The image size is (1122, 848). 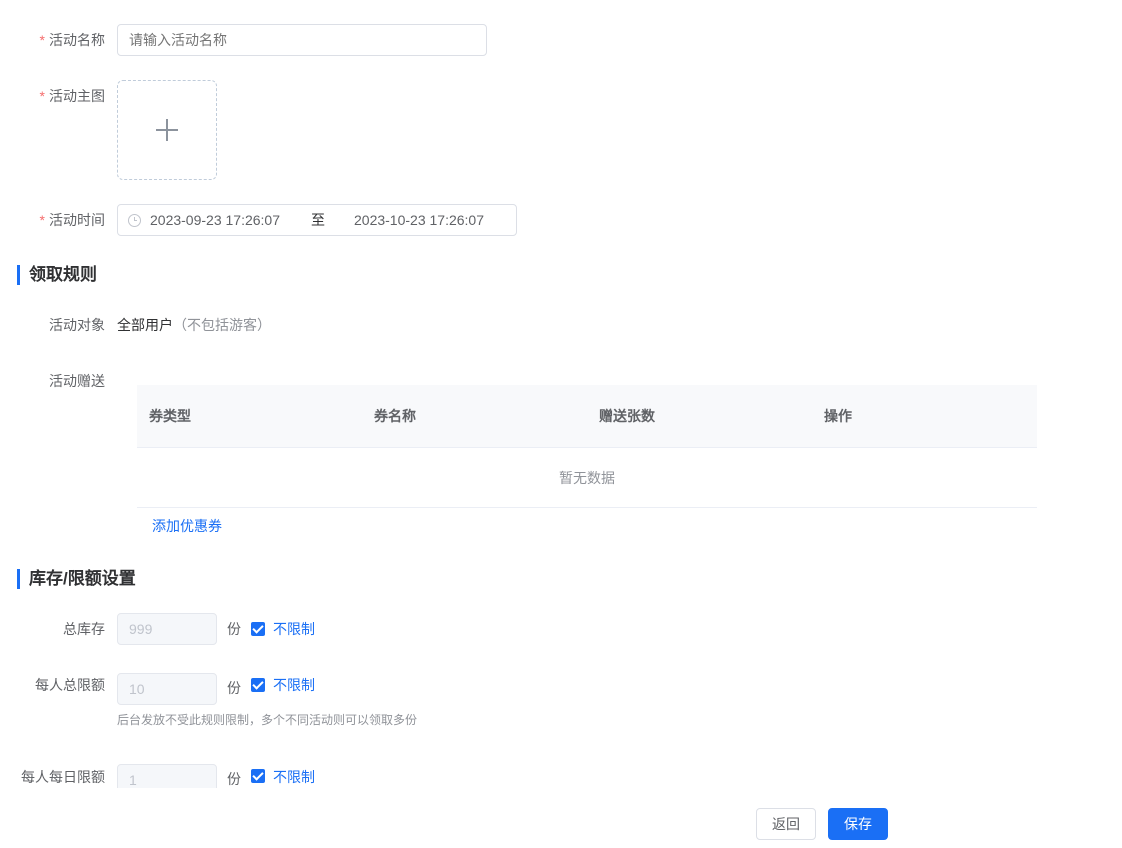 What do you see at coordinates (587, 416) in the screenshot?
I see `table-header: 券类型 券名称 赠送张数 操作` at bounding box center [587, 416].